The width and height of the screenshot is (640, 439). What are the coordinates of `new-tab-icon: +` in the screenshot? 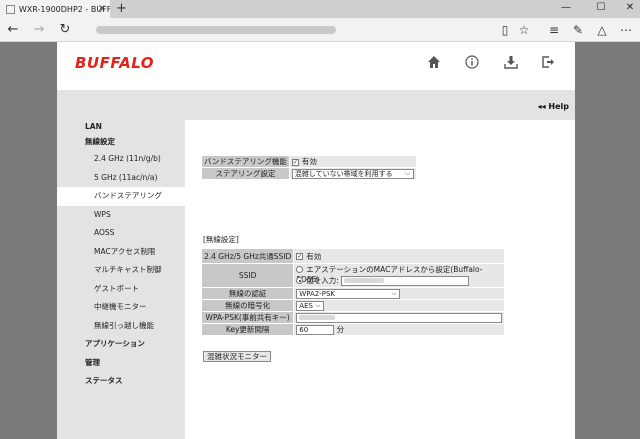 It's located at (121, 8).